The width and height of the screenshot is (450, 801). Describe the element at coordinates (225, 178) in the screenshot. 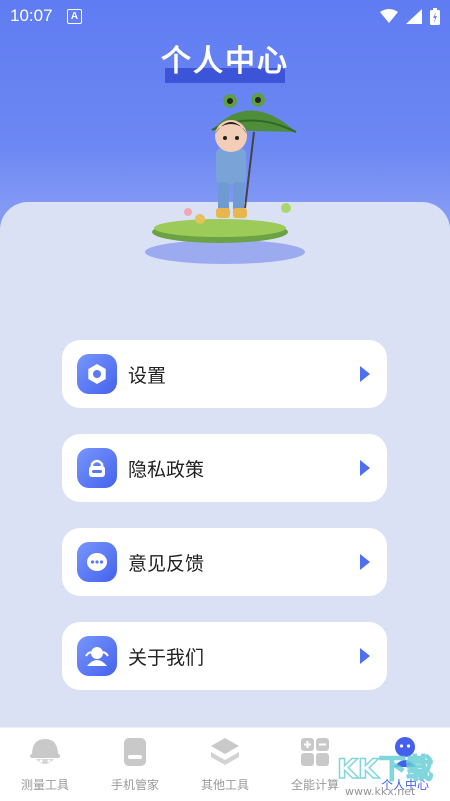

I see `character-illustration` at that location.